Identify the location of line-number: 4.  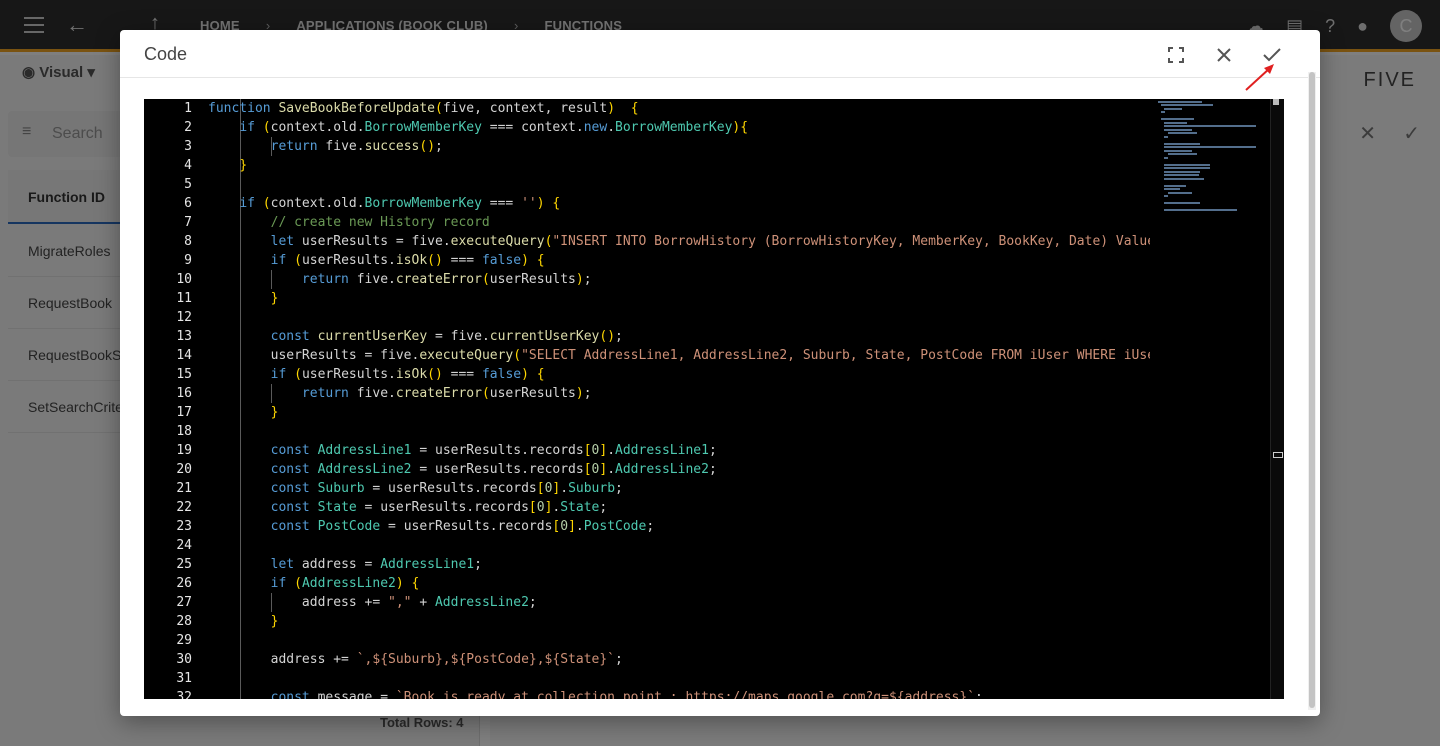
(188, 165).